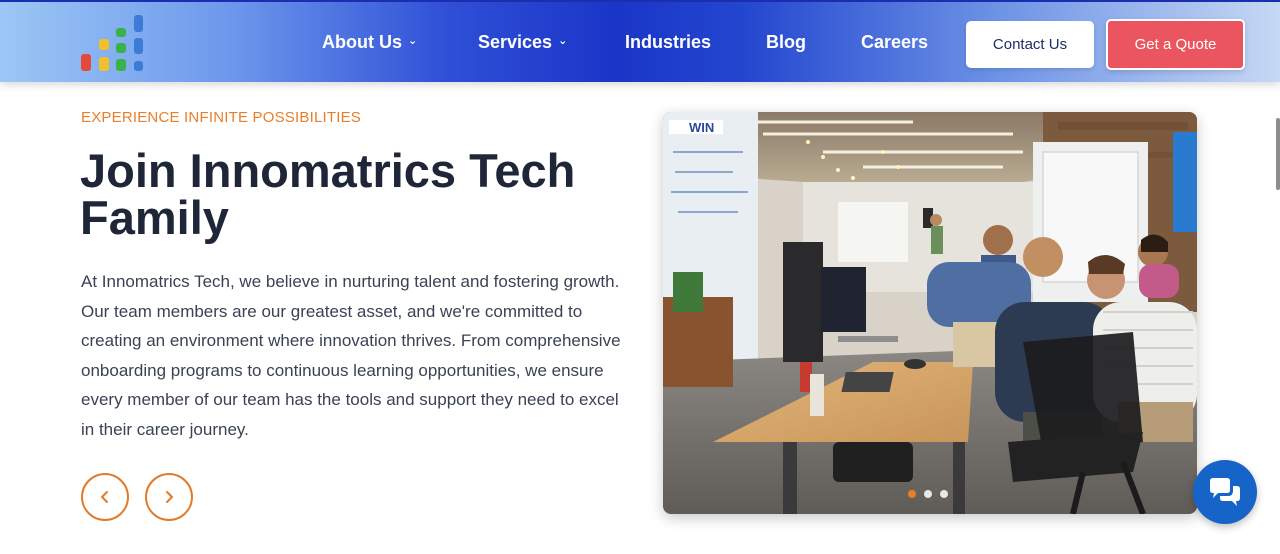 This screenshot has height=554, width=1280. I want to click on nav-label: Blog, so click(786, 42).